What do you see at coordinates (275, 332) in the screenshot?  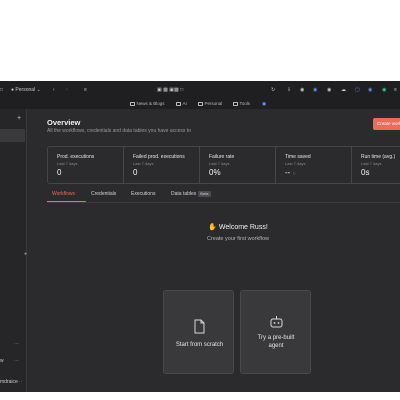 I see `prebuilt-agent-card: Try a pre-built agent` at bounding box center [275, 332].